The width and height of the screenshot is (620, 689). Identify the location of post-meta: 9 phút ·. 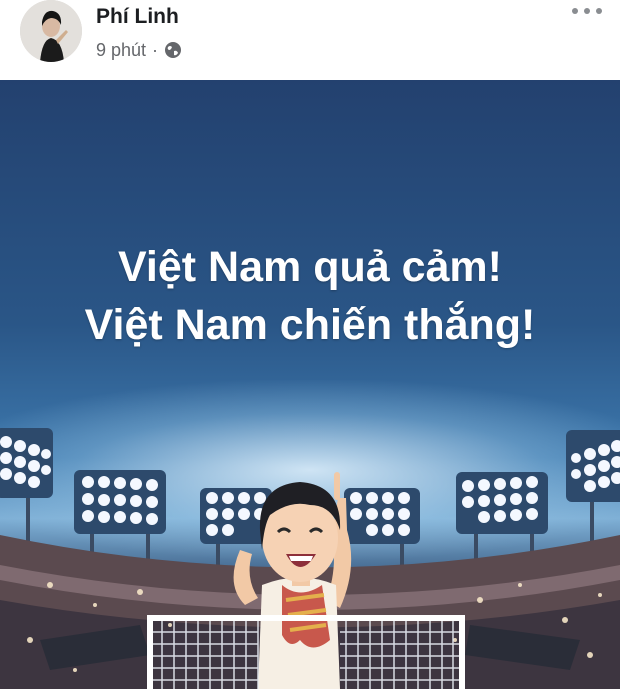
(139, 50).